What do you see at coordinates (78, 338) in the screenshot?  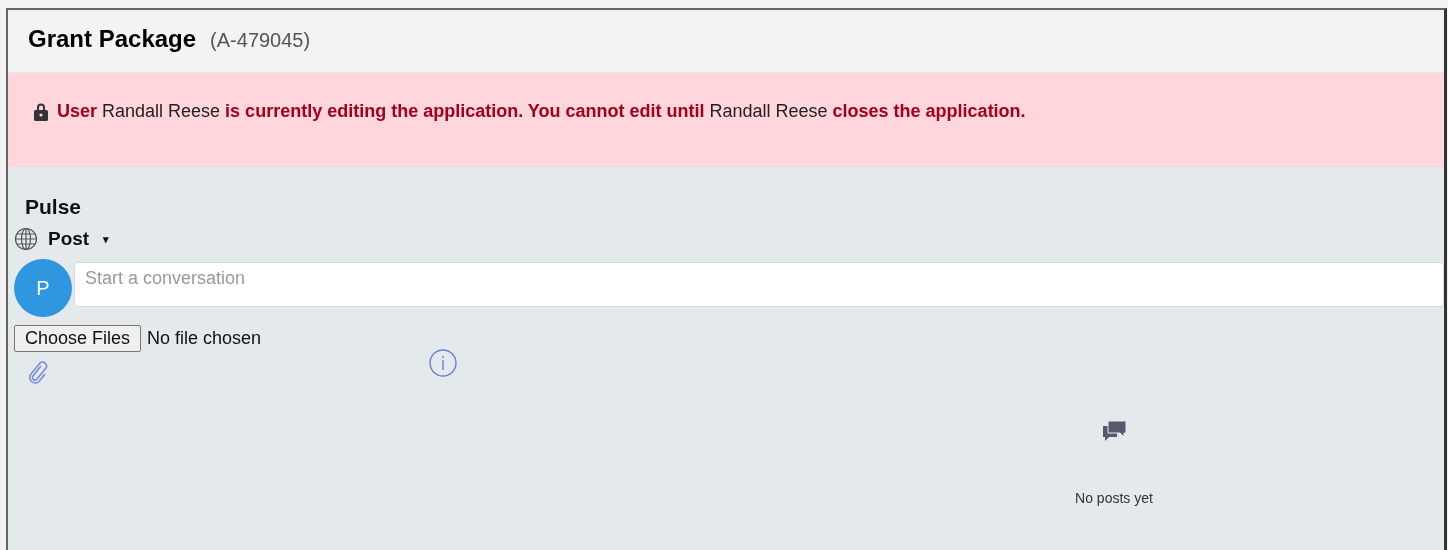 I see `choose-files-button: Choose Files` at bounding box center [78, 338].